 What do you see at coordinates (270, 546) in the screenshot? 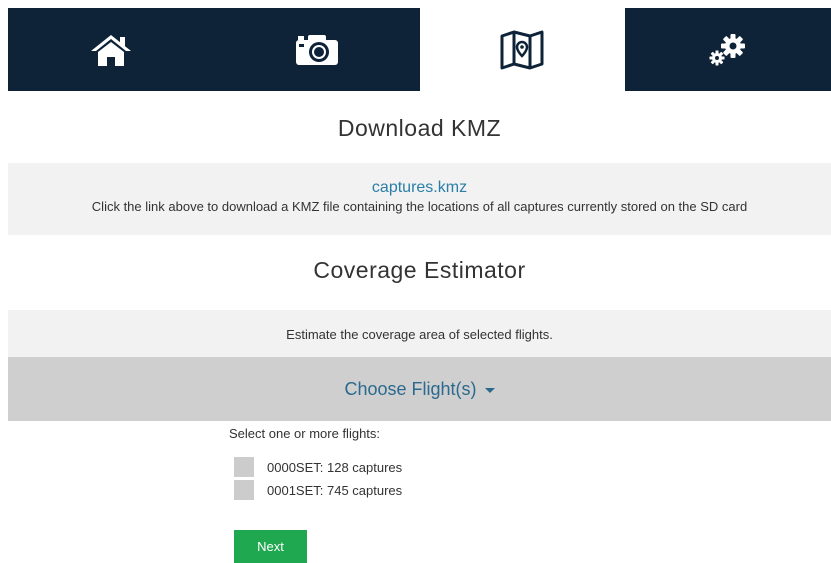
I see `next-button: Next` at bounding box center [270, 546].